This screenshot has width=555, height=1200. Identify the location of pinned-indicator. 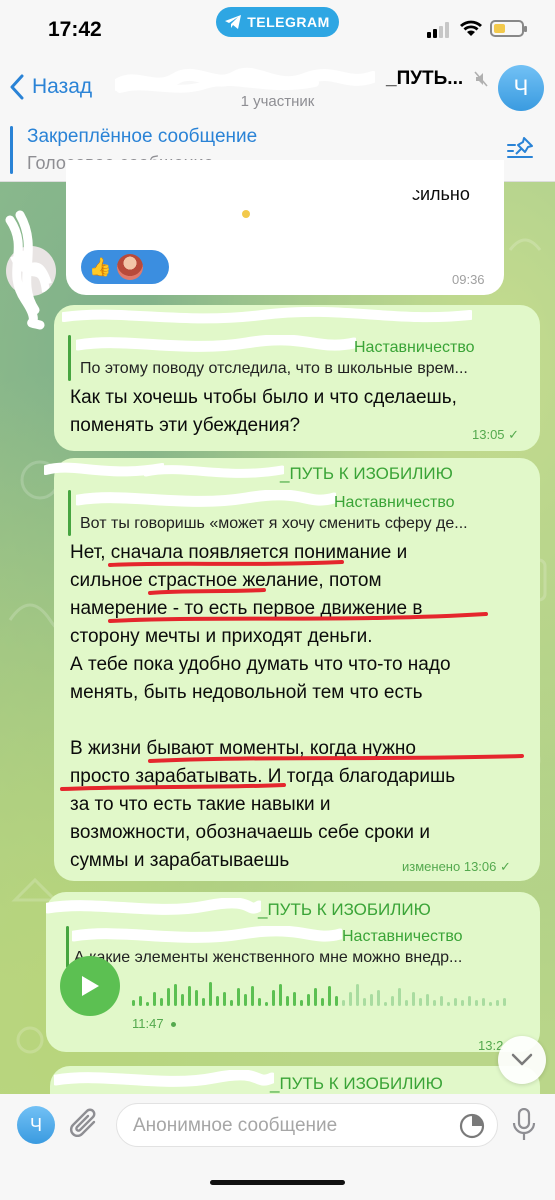
(11, 150).